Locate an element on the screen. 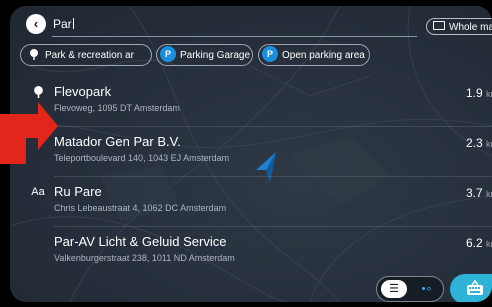 The width and height of the screenshot is (492, 307). whole-map-button: Whole map is located at coordinates (459, 26).